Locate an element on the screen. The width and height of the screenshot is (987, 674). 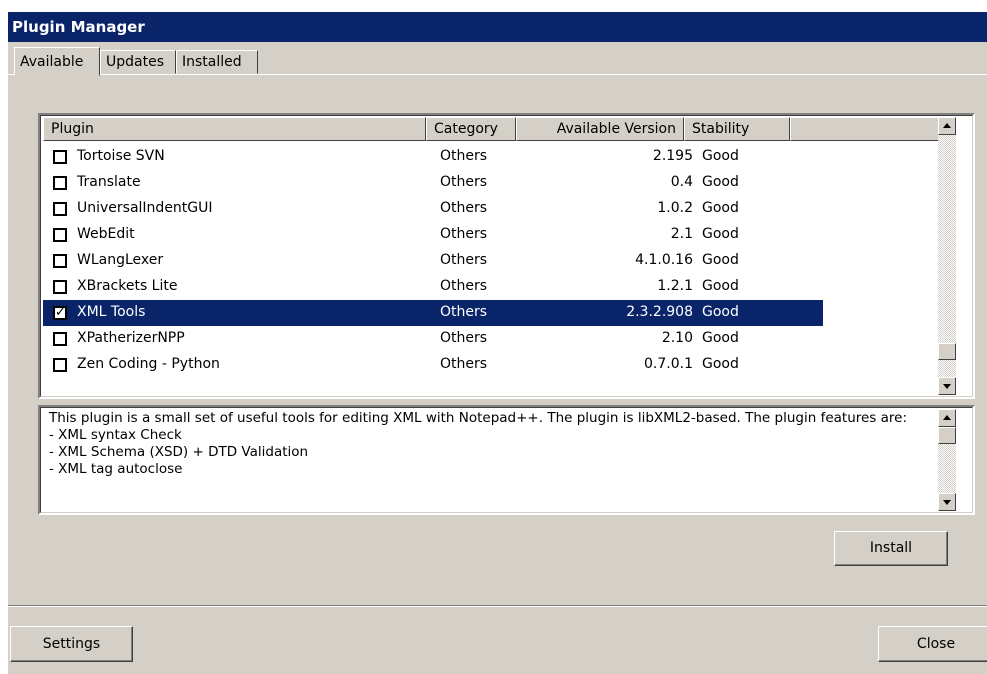
tab-updates: Updates is located at coordinates (138, 62).